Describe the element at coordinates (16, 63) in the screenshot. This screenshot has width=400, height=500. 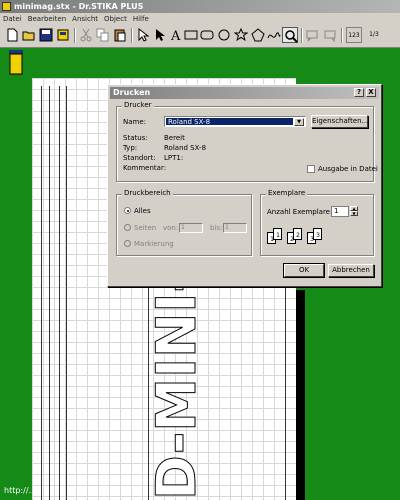
I see `layer-indicator-icon` at that location.